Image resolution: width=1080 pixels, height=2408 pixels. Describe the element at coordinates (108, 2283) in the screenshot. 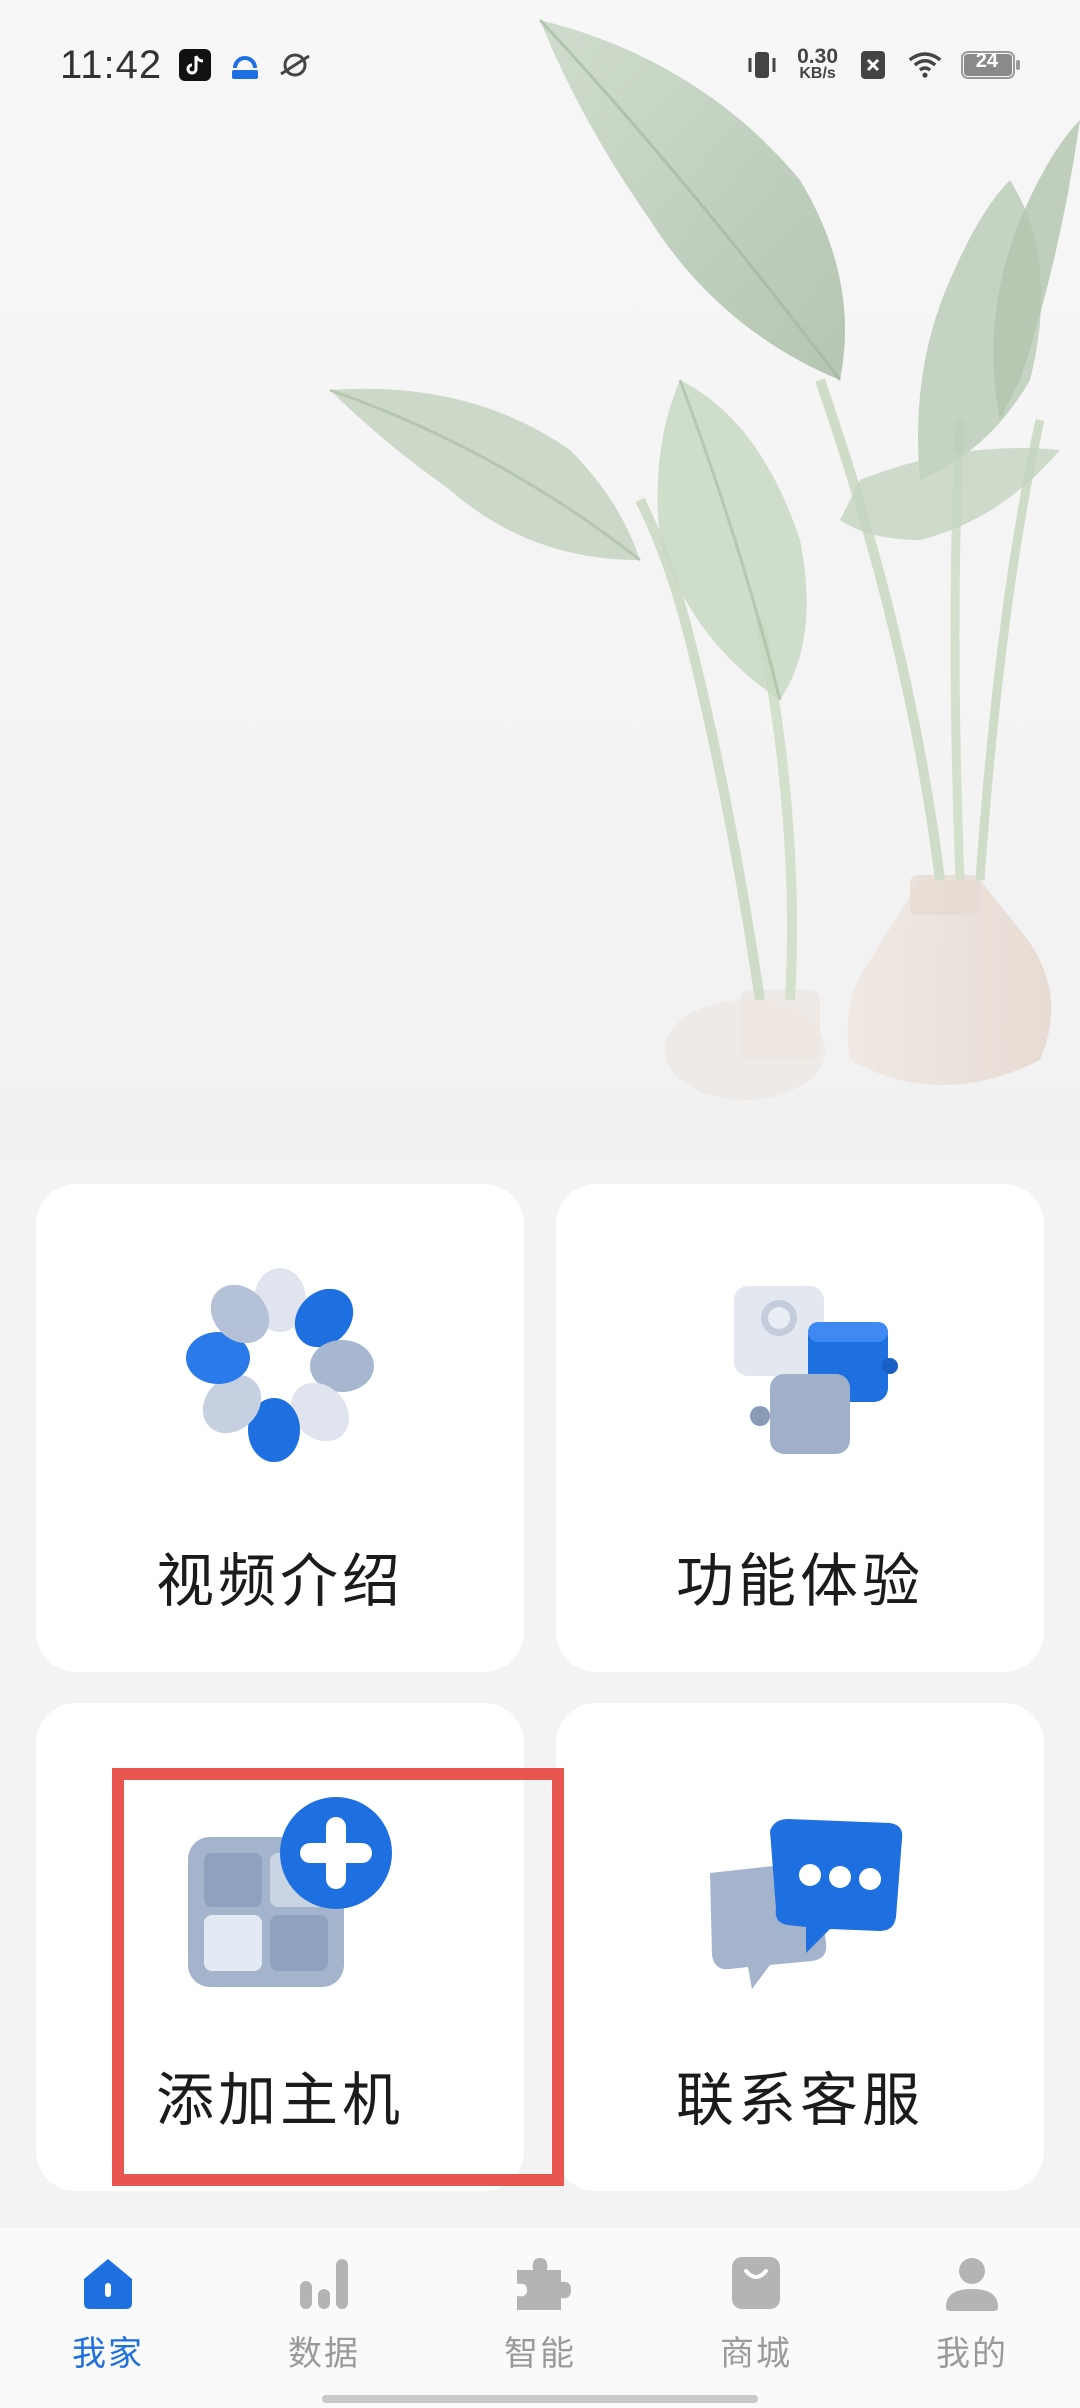

I see `home-icon` at that location.